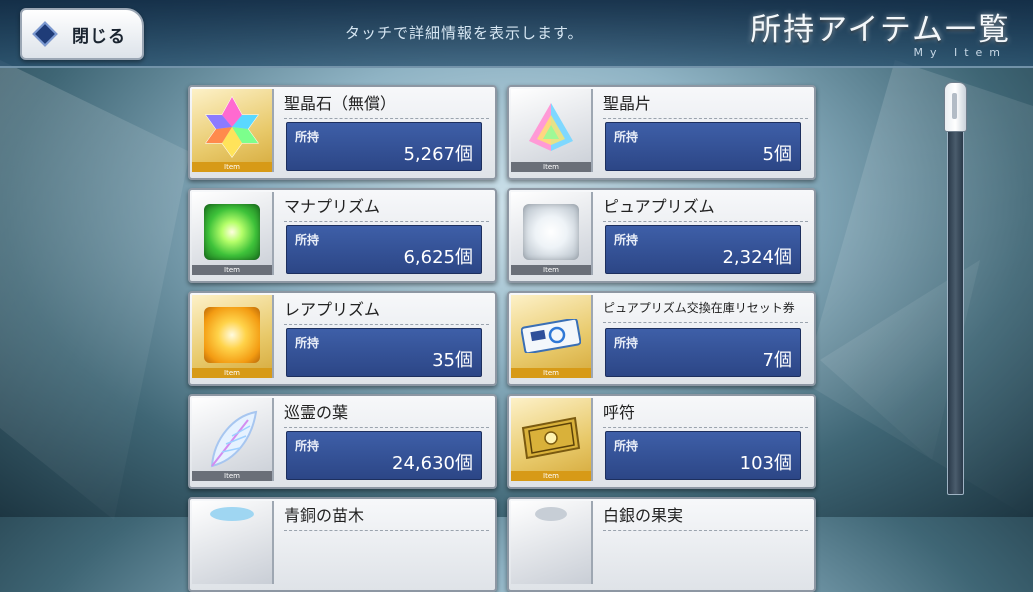 The height and width of the screenshot is (592, 1033). I want to click on quantity-panel: 所持 7個, so click(703, 352).